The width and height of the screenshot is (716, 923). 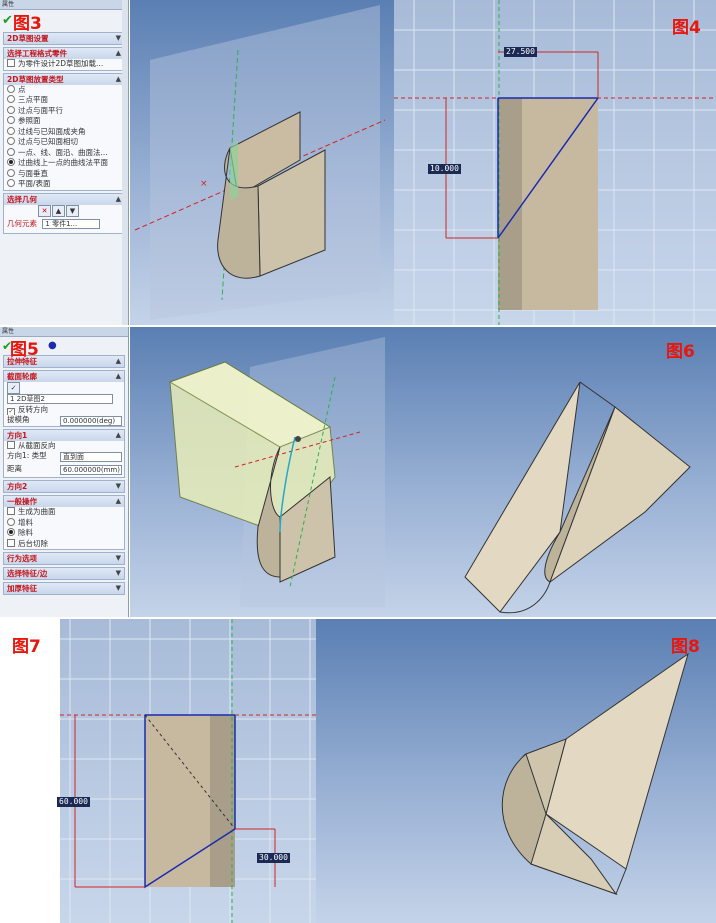 What do you see at coordinates (72, 210) in the screenshot?
I see `move-down-icon: ▼` at bounding box center [72, 210].